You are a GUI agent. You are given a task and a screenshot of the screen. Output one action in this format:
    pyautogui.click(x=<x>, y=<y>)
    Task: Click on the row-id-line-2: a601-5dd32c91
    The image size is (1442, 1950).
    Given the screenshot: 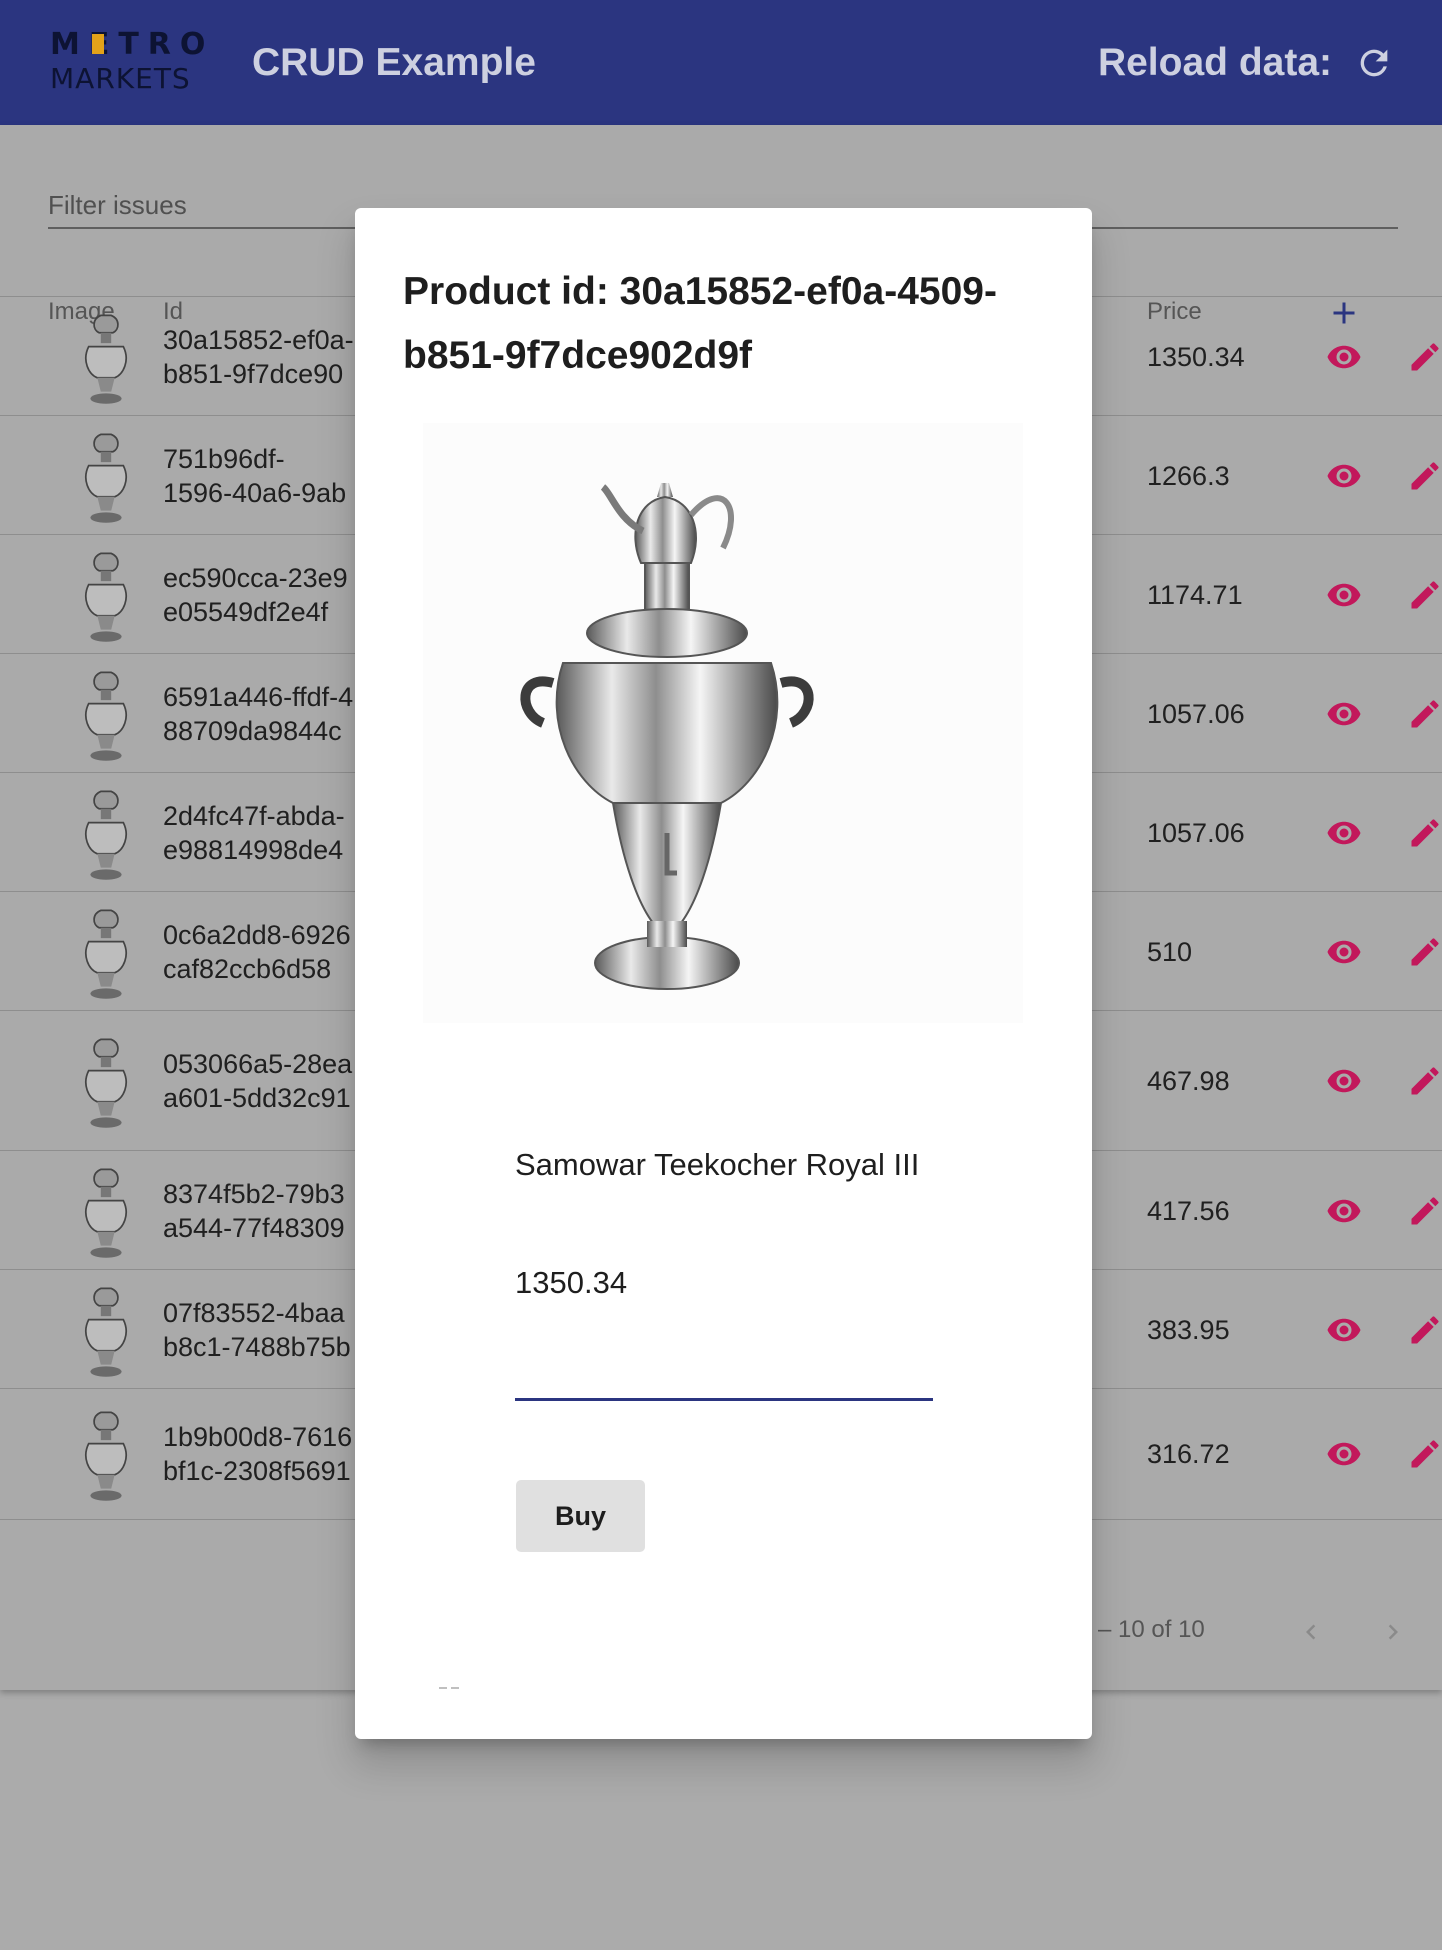 What is the action you would take?
    pyautogui.click(x=257, y=1098)
    